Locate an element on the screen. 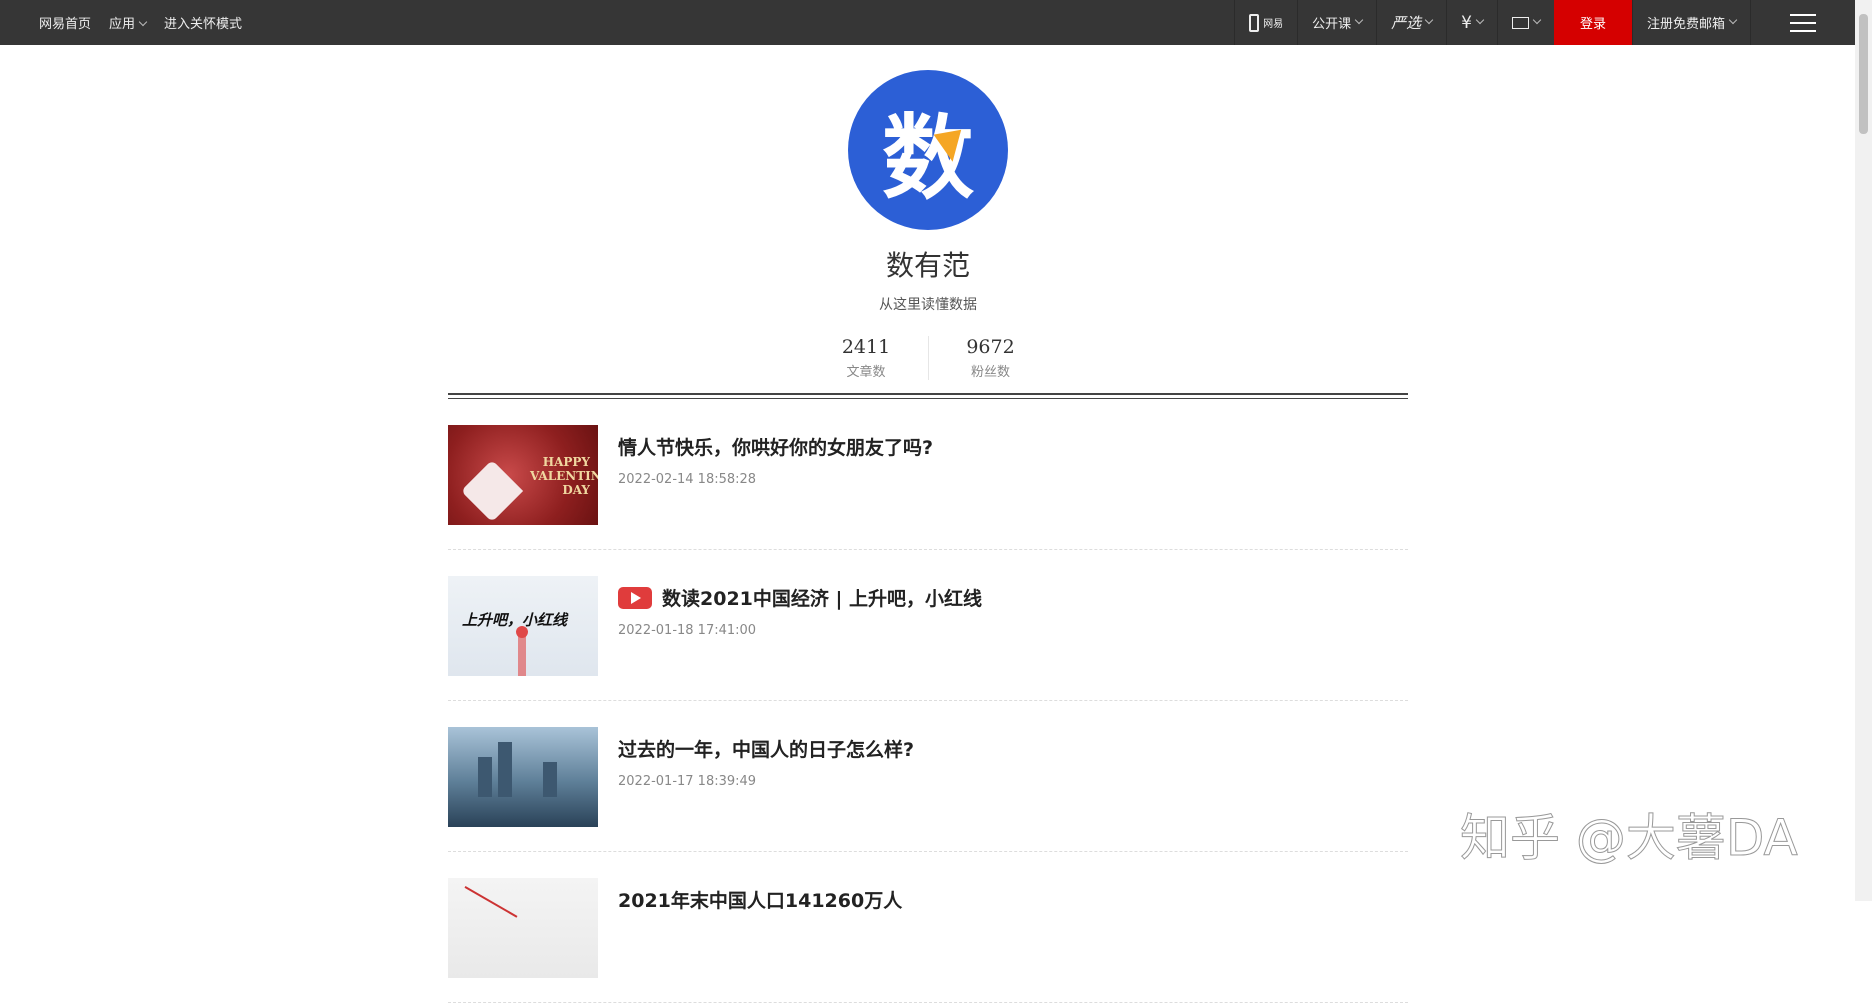  profile-name: 数有范 is located at coordinates (927, 265).